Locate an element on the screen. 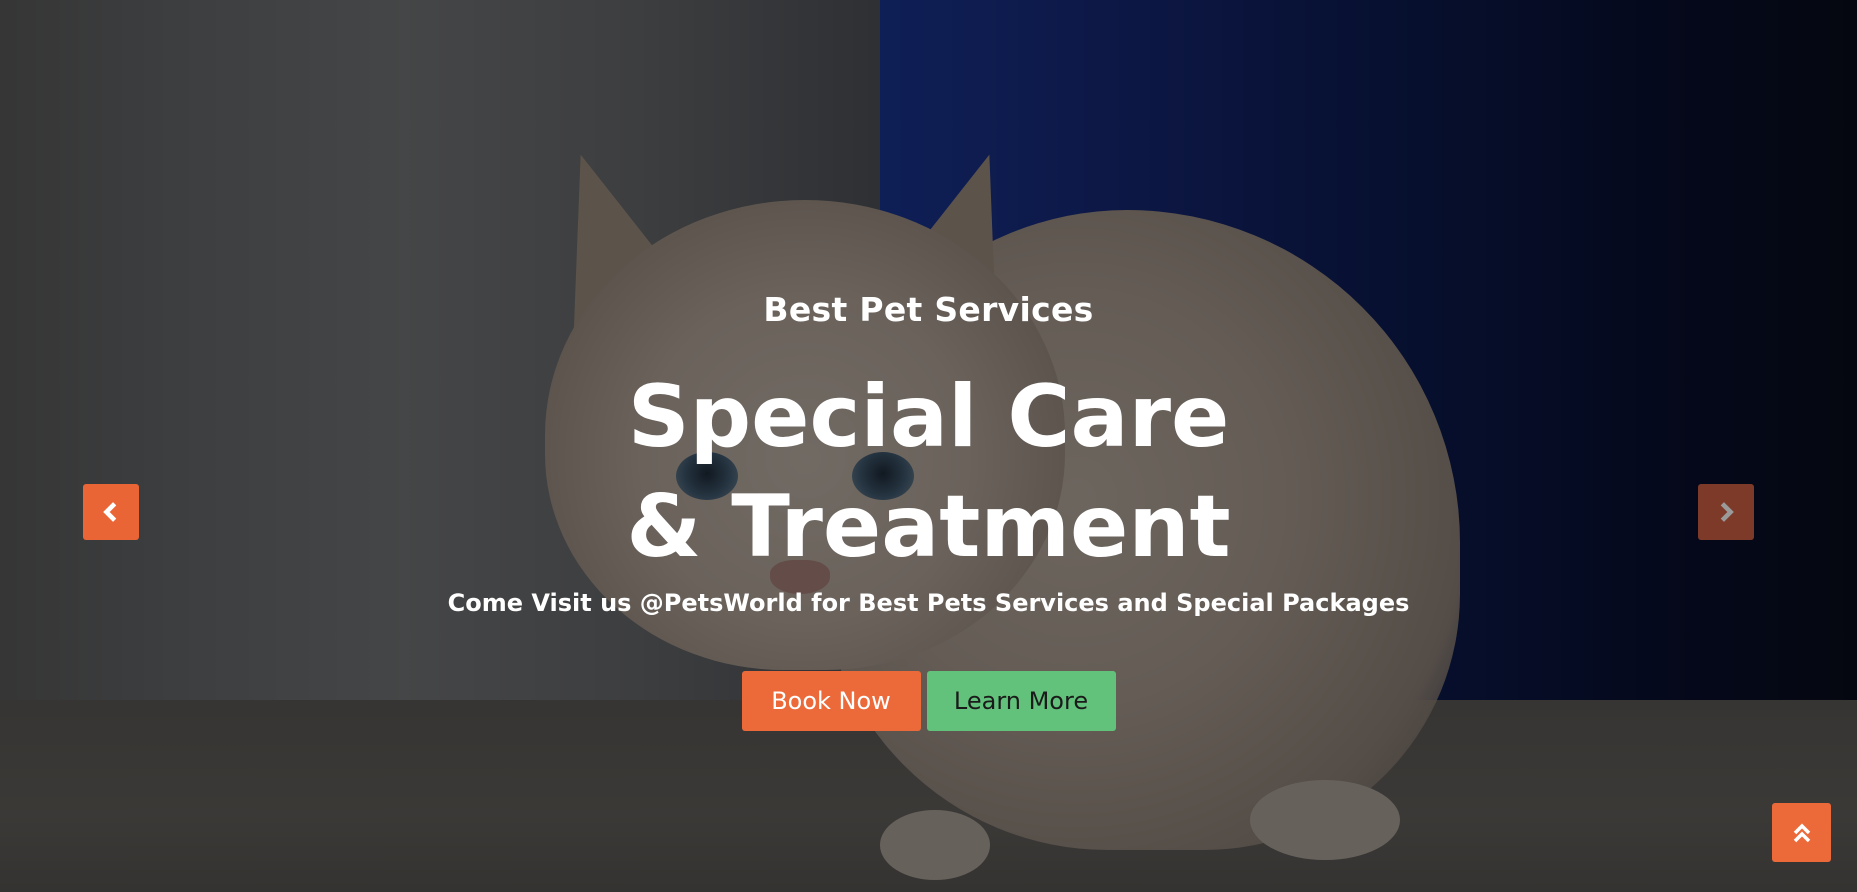  carousel-next-button is located at coordinates (1726, 512).